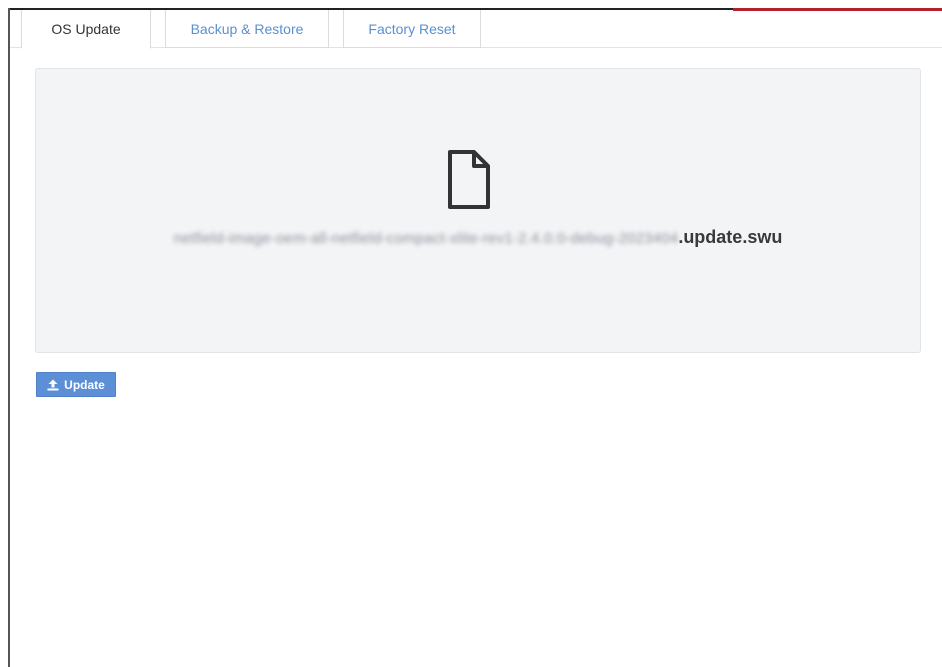 The height and width of the screenshot is (667, 942). Describe the element at coordinates (469, 179) in the screenshot. I see `file-icon` at that location.